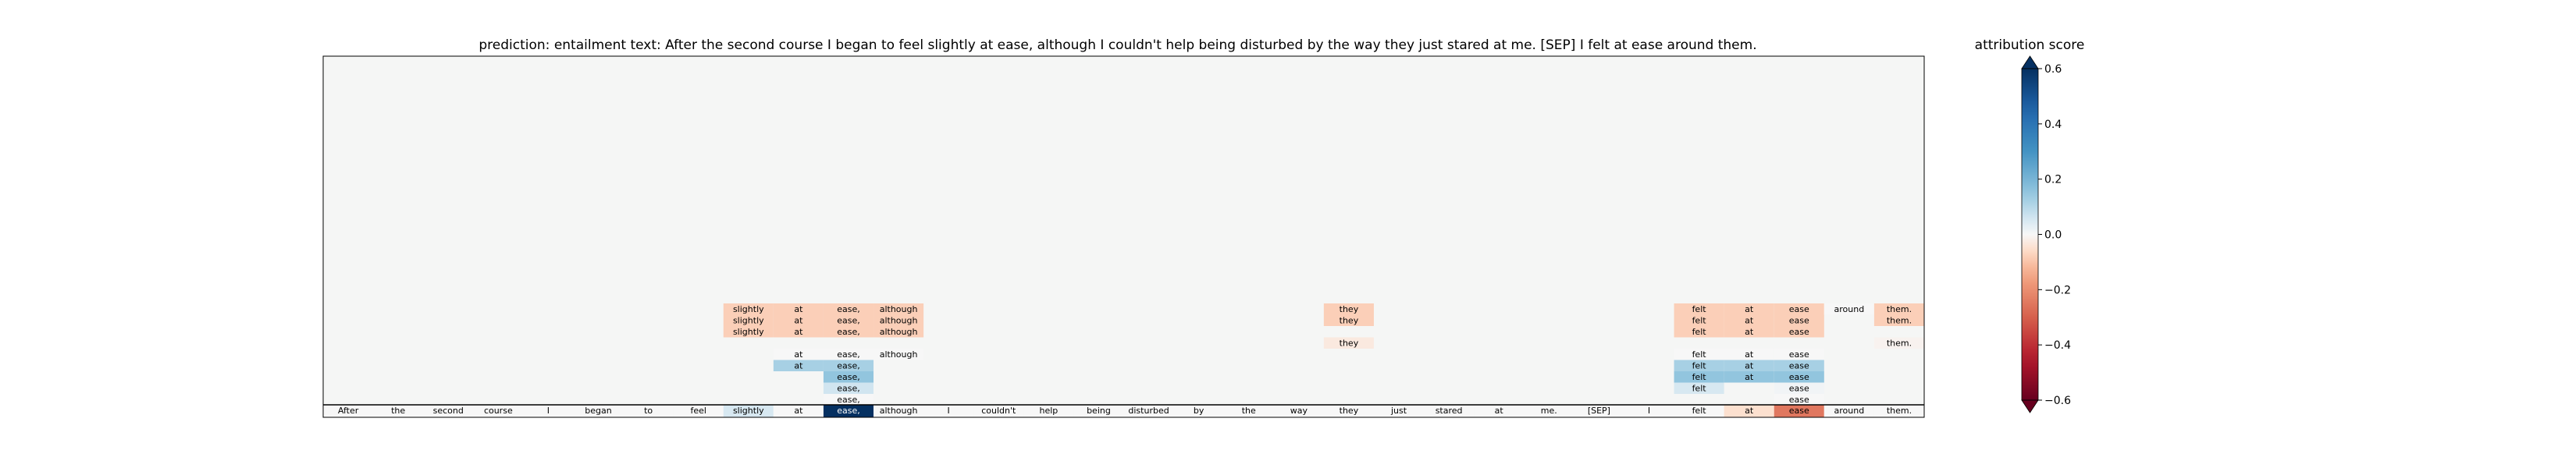  Describe the element at coordinates (449, 411) in the screenshot. I see `bottom-token-label: second` at that location.